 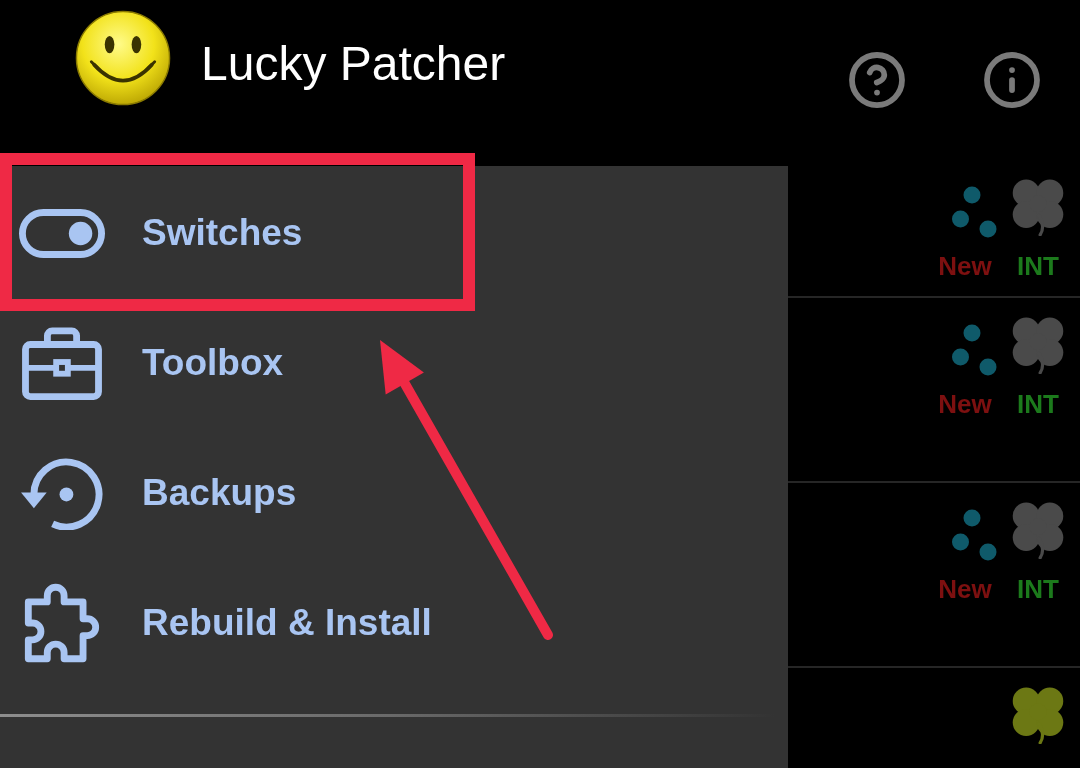 I want to click on smiley-icon, so click(x=123, y=58).